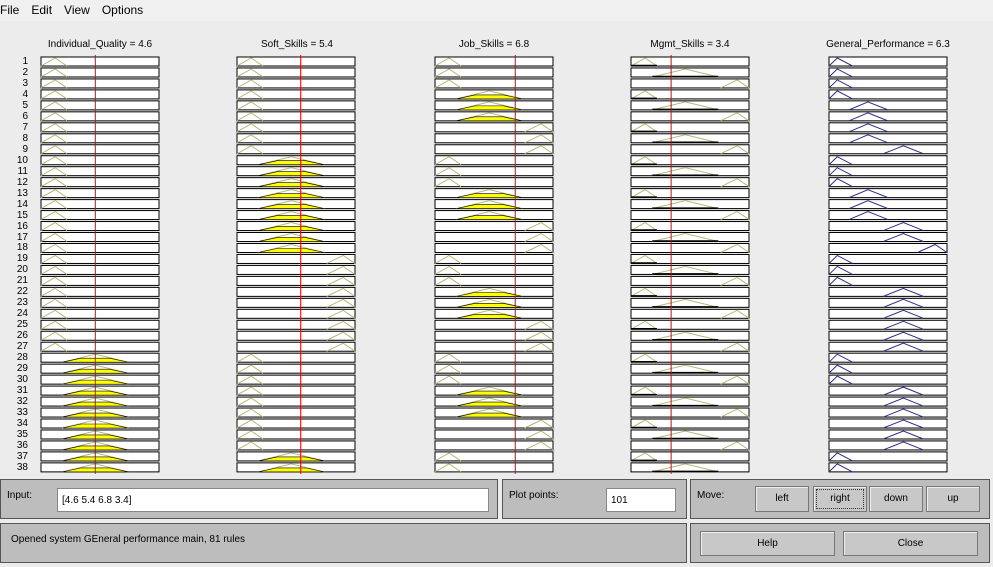 The width and height of the screenshot is (993, 567). I want to click on input-field: [4.6 5.4 6.8 3.4], so click(273, 500).